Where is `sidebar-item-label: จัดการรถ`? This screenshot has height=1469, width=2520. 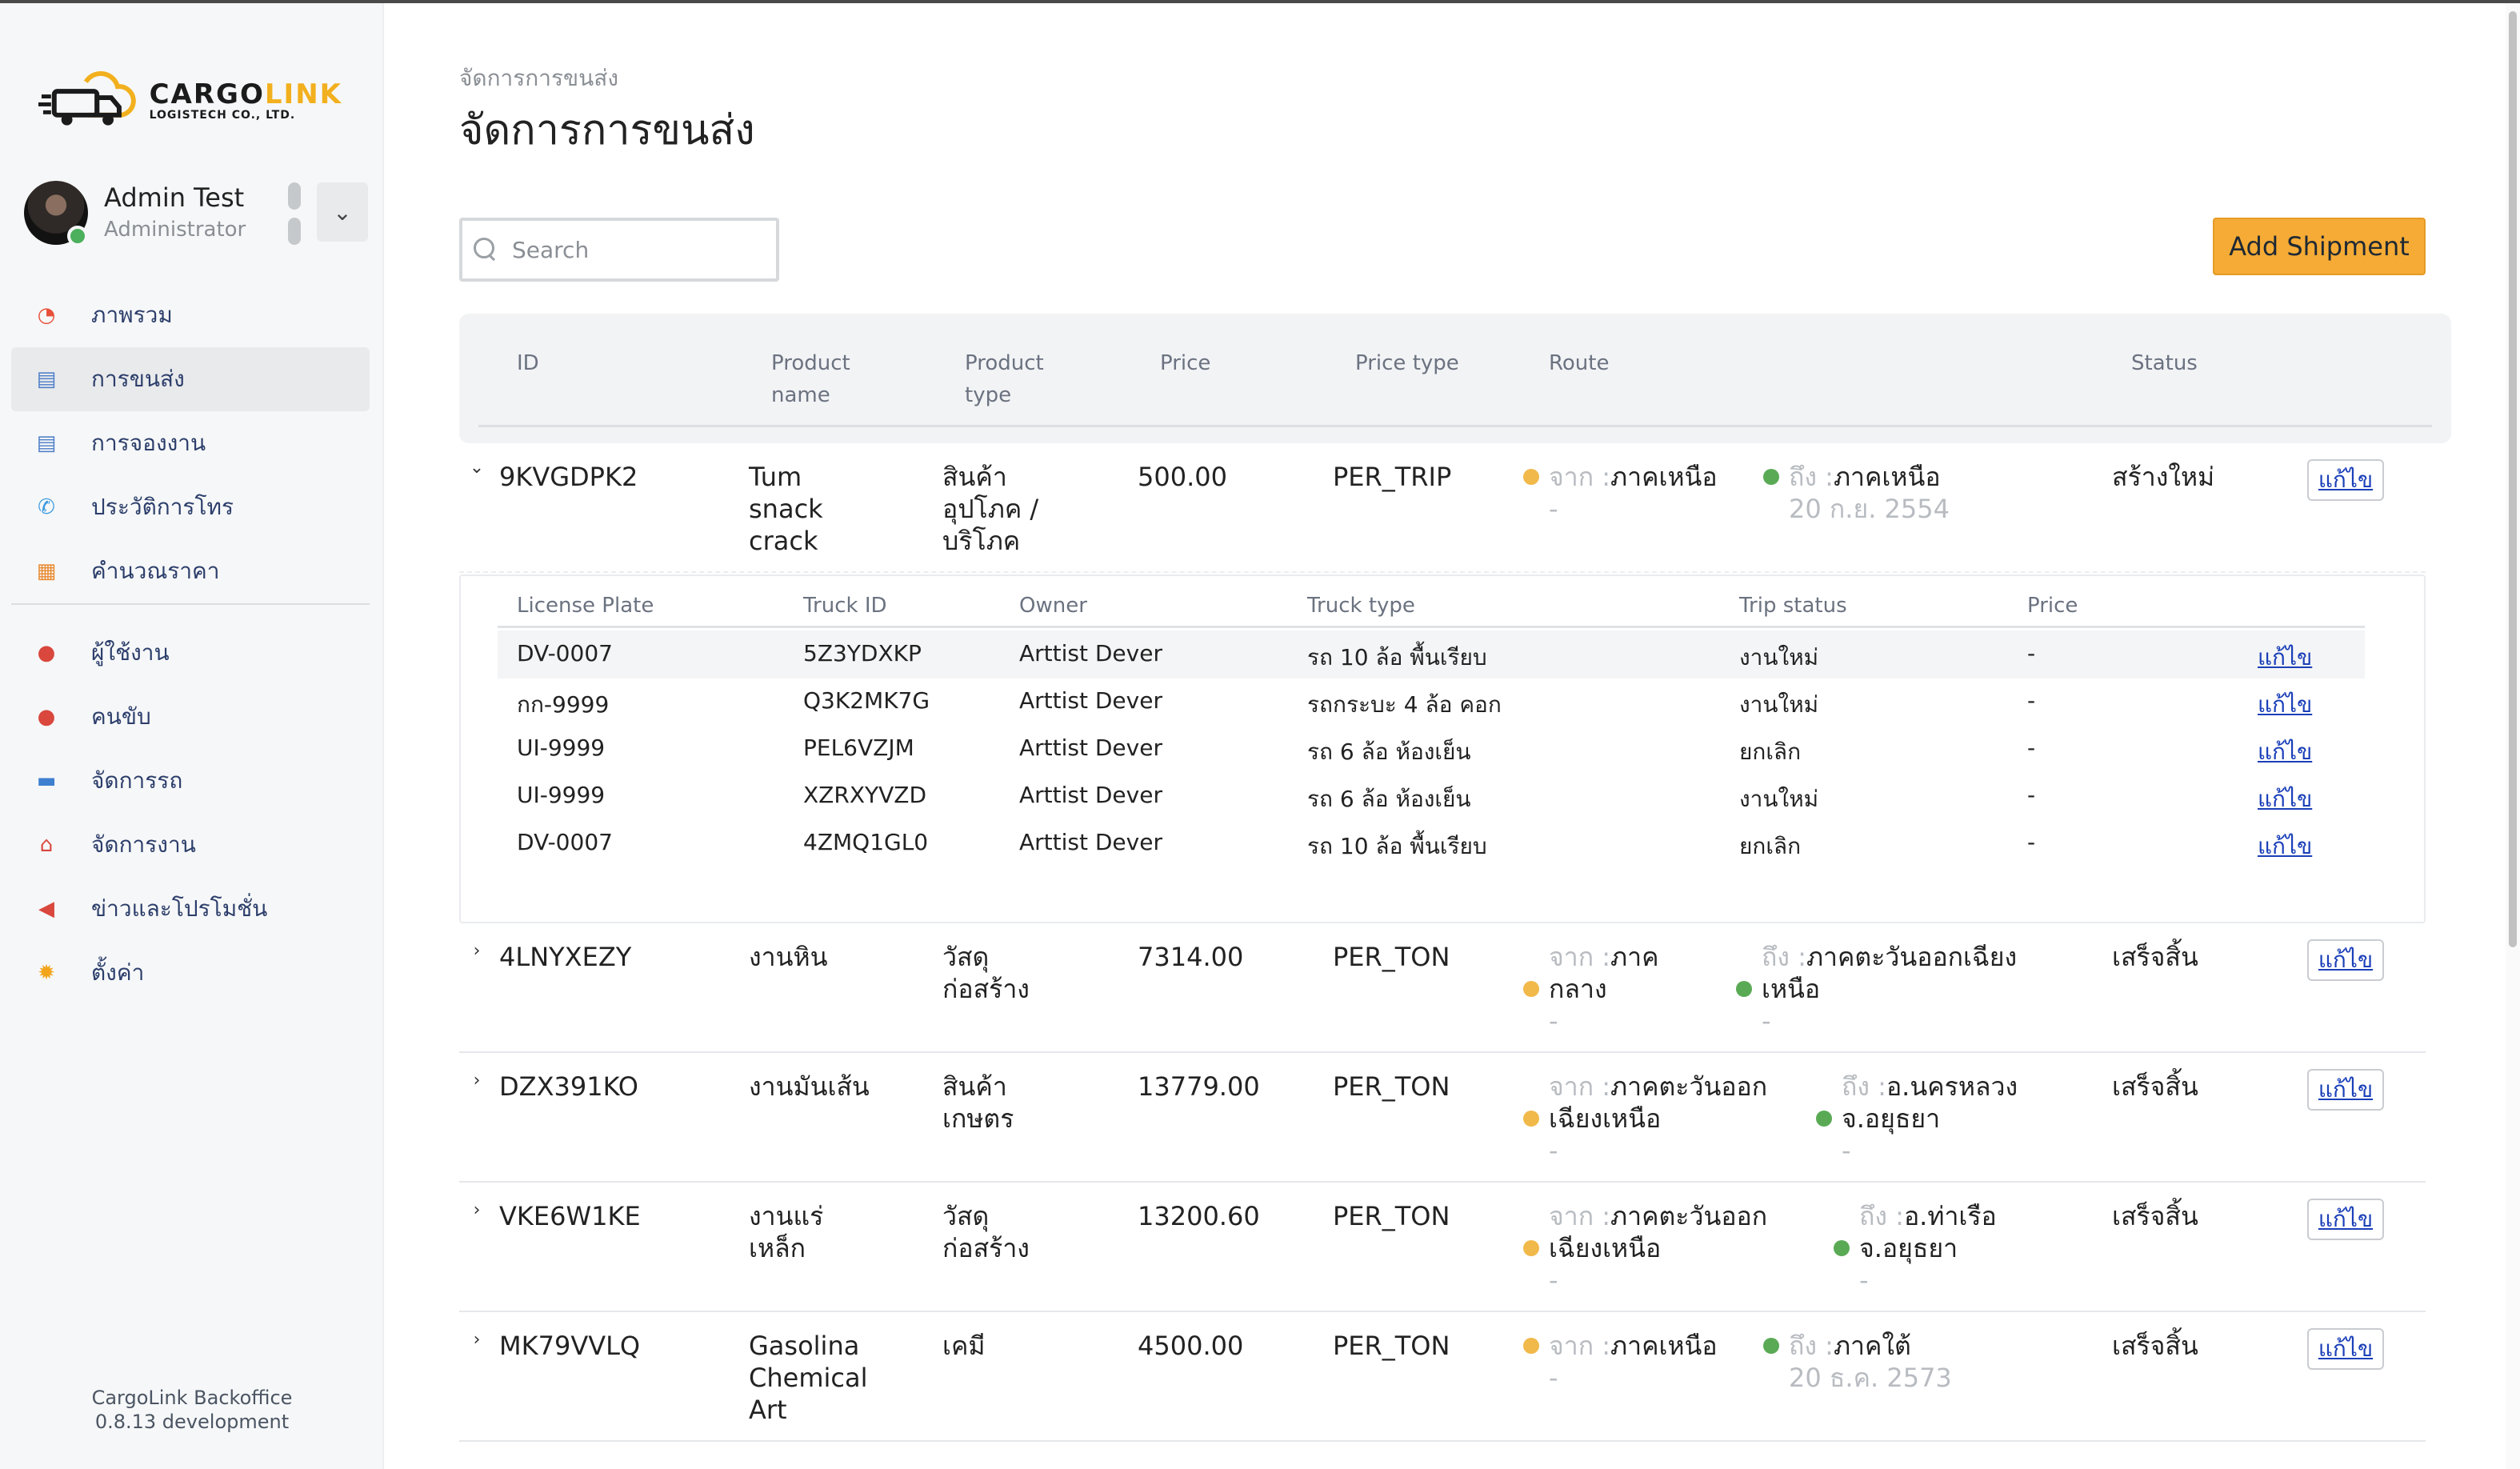
sidebar-item-label: จัดการรถ is located at coordinates (137, 780).